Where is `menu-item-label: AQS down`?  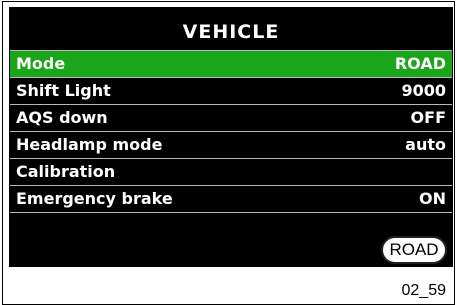 menu-item-label: AQS down is located at coordinates (62, 117).